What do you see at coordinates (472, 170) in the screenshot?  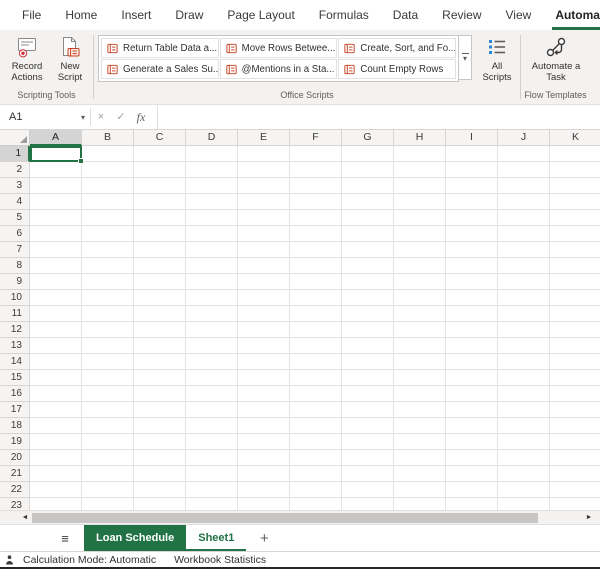 I see `cell-i2` at bounding box center [472, 170].